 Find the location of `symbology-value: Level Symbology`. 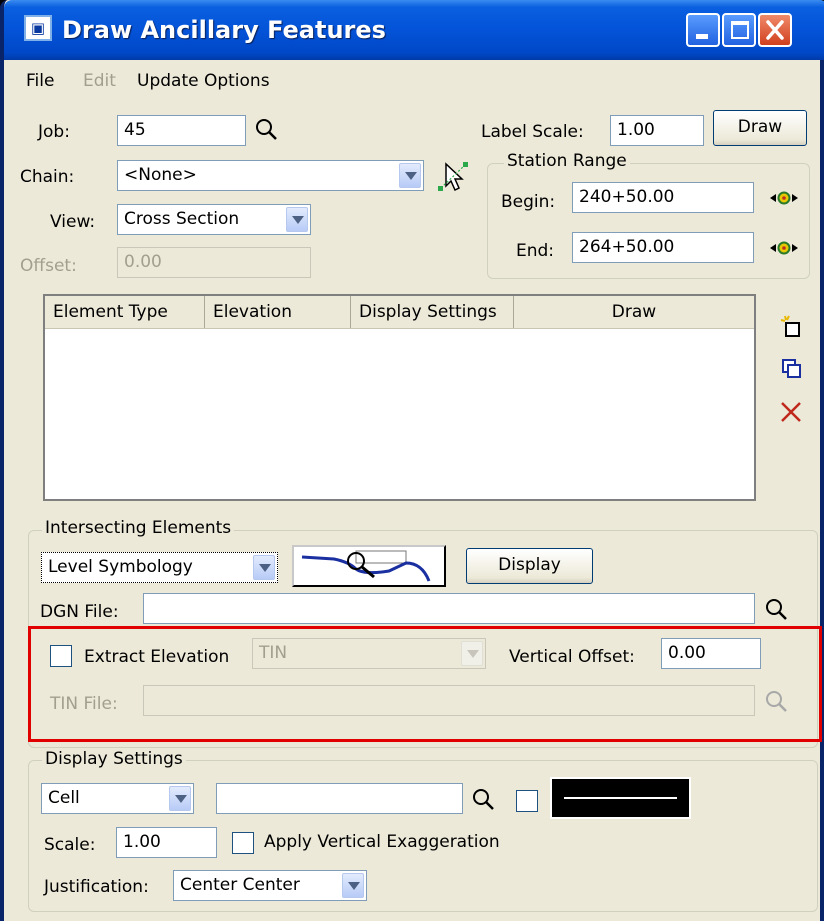

symbology-value: Level Symbology is located at coordinates (120, 567).